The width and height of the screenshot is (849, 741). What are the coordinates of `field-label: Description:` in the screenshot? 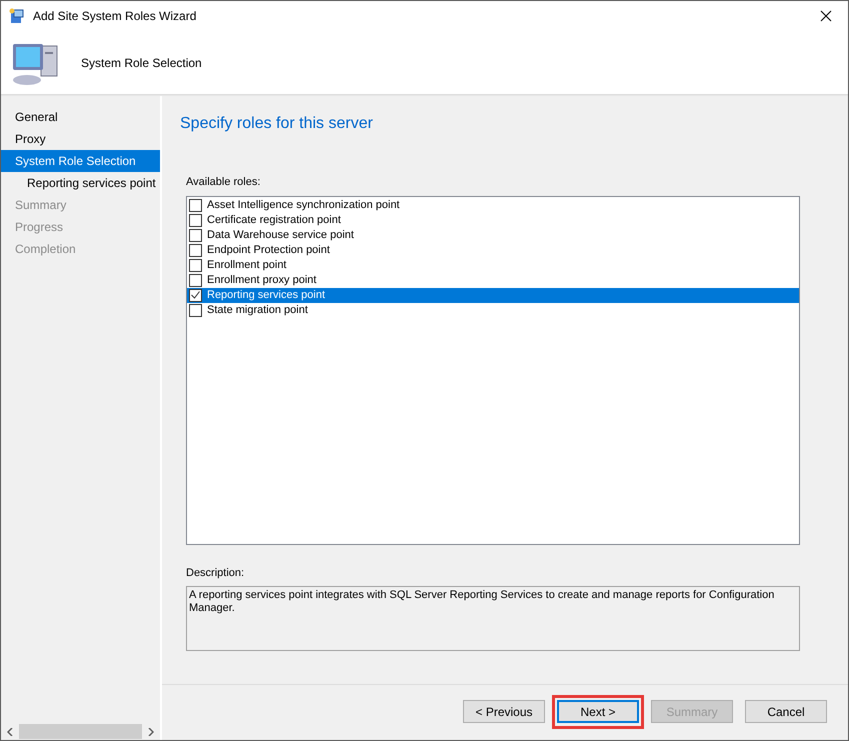 It's located at (216, 573).